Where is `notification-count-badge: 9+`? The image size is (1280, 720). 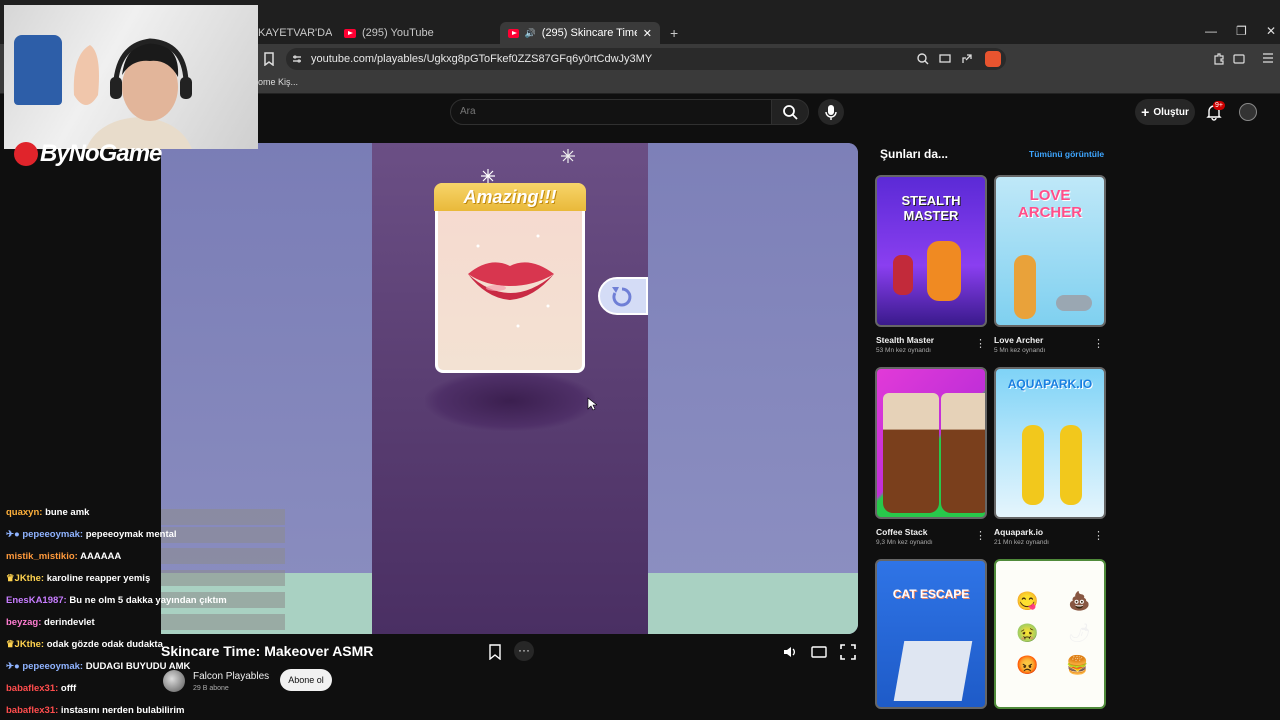
notification-count-badge: 9+ is located at coordinates (1219, 105).